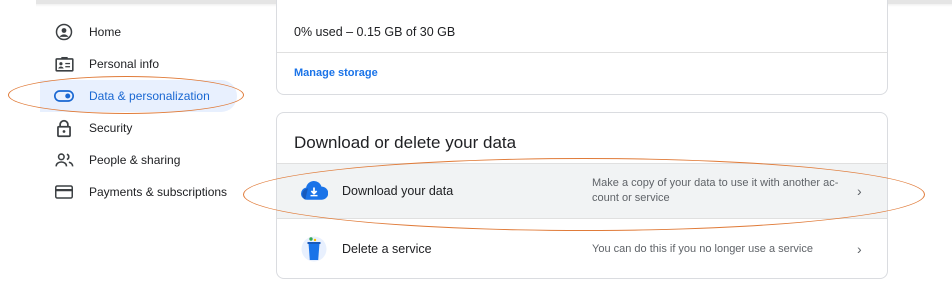 This screenshot has height=282, width=952. Describe the element at coordinates (582, 52) in the screenshot. I see `storage-divider` at that location.